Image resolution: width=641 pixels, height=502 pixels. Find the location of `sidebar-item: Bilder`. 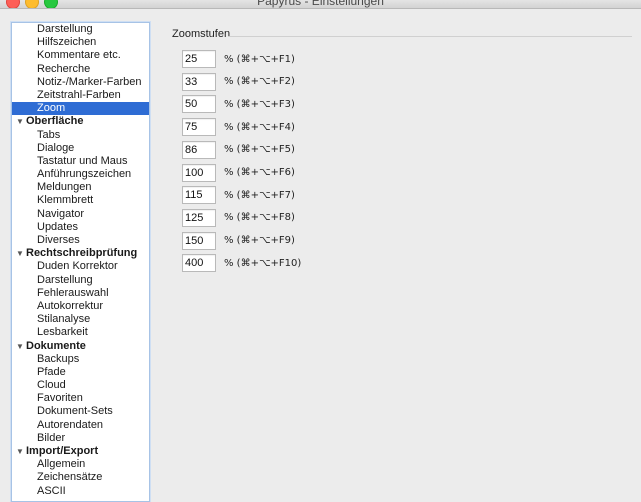

sidebar-item: Bilder is located at coordinates (80, 438).